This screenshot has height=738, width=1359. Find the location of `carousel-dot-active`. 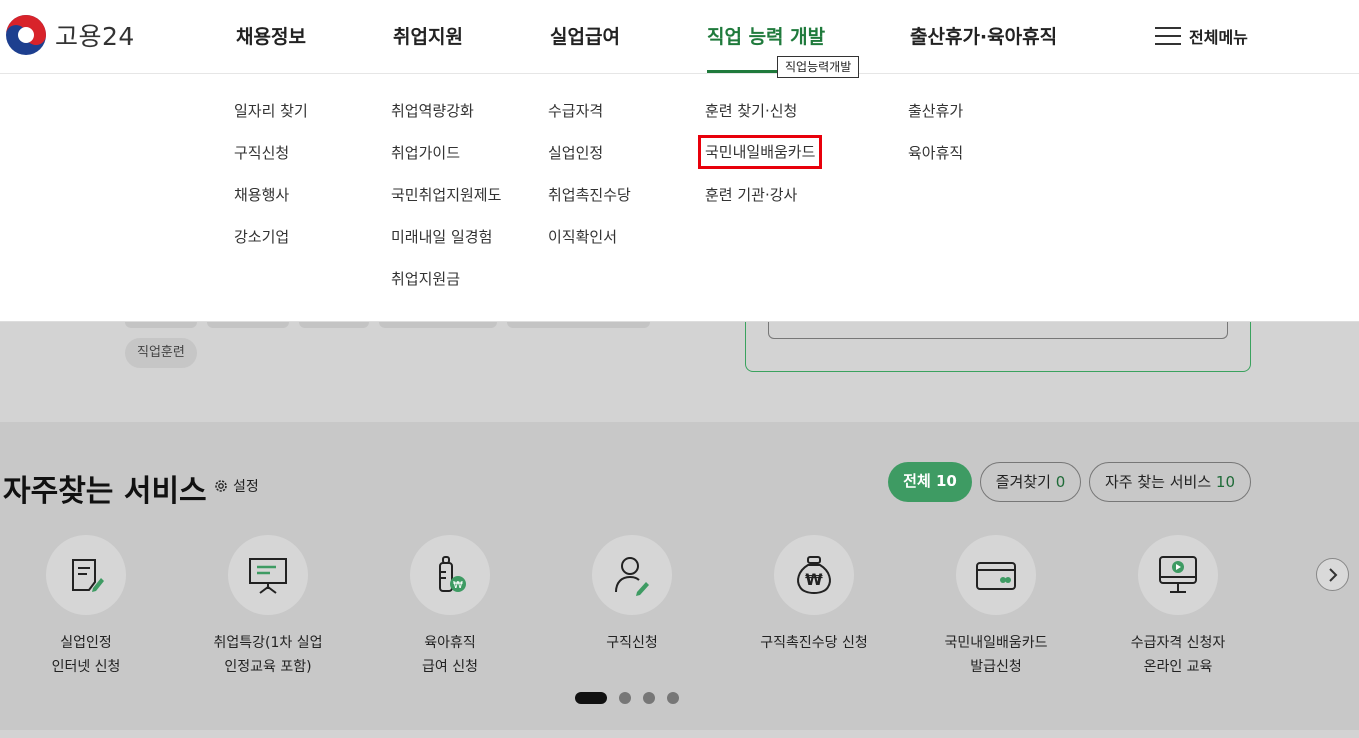

carousel-dot-active is located at coordinates (591, 698).